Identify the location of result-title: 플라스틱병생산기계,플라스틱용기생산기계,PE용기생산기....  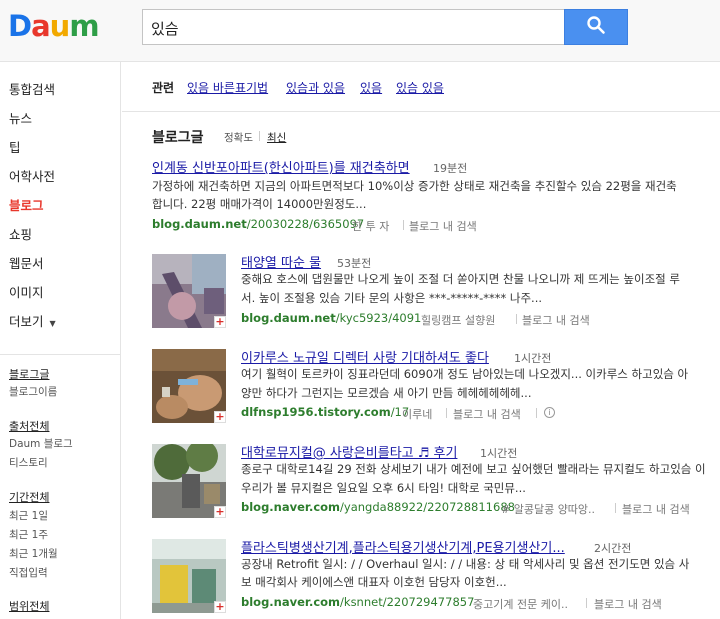
(403, 546).